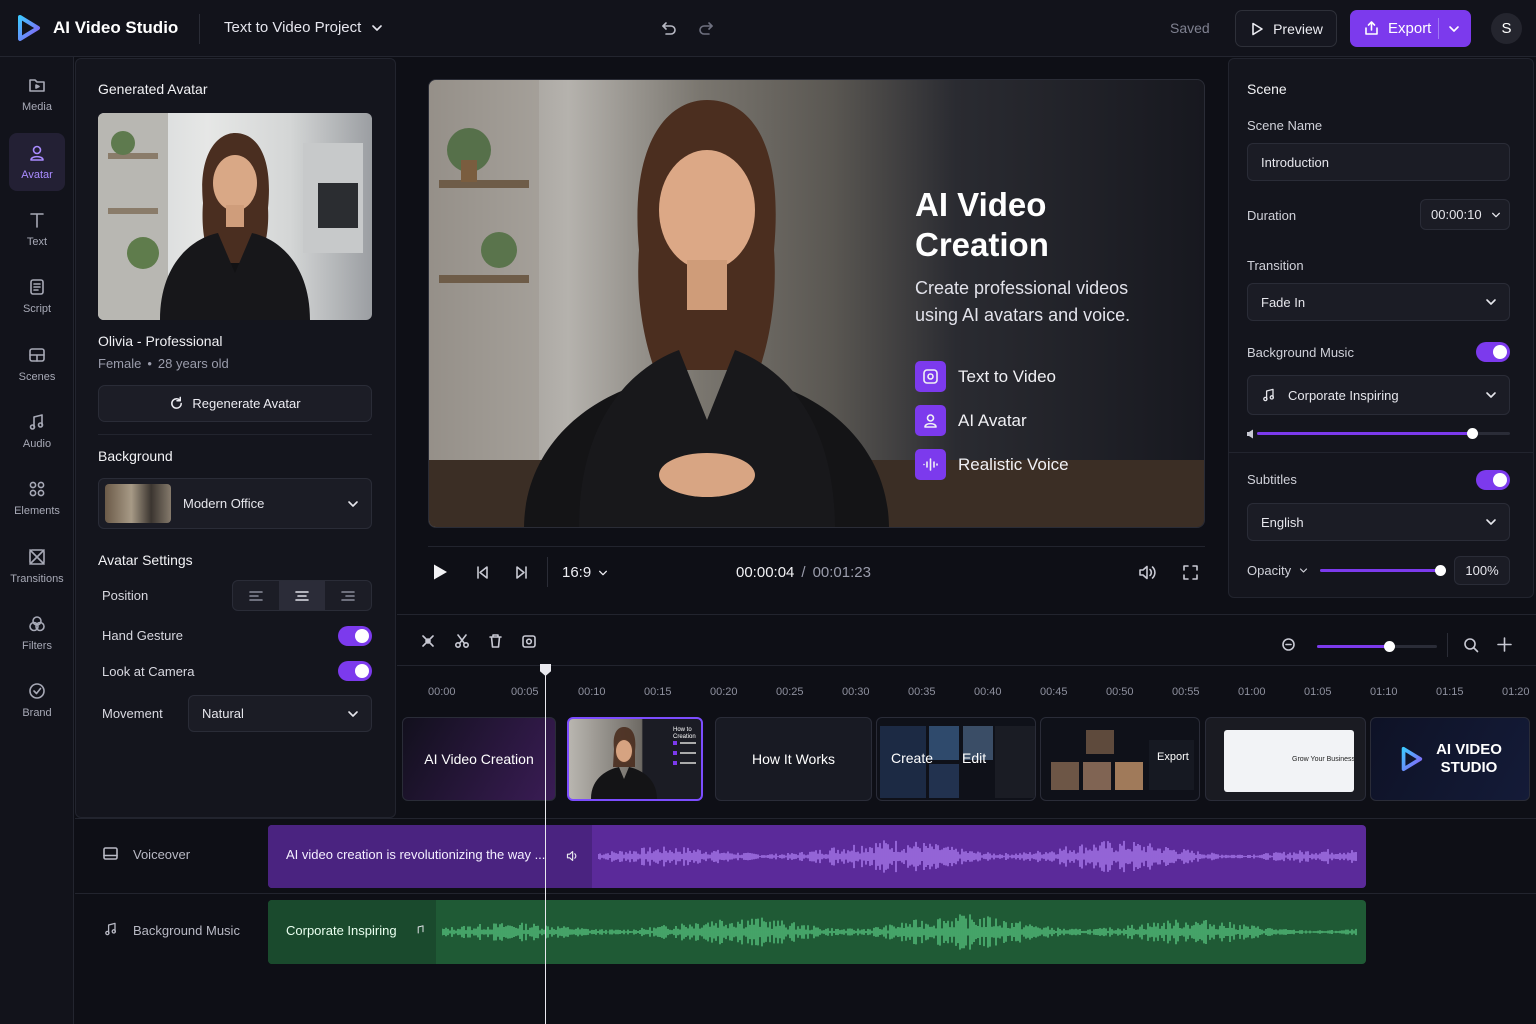 The image size is (1536, 1024). I want to click on sidebar-item-filters: Filters, so click(37, 633).